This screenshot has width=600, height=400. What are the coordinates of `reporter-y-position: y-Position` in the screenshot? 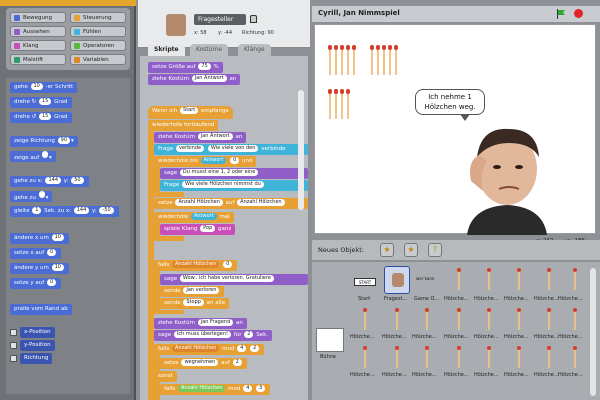 It's located at (37, 345).